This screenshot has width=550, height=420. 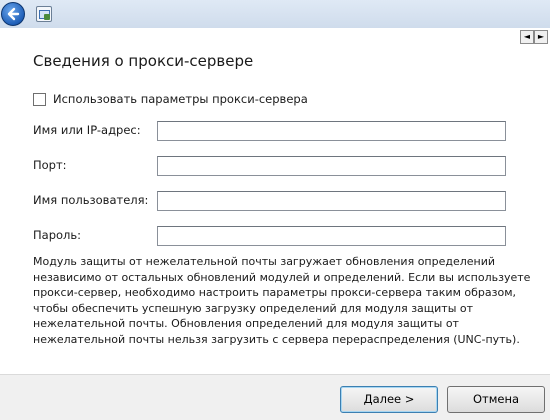 I want to click on back-button, so click(x=13, y=14).